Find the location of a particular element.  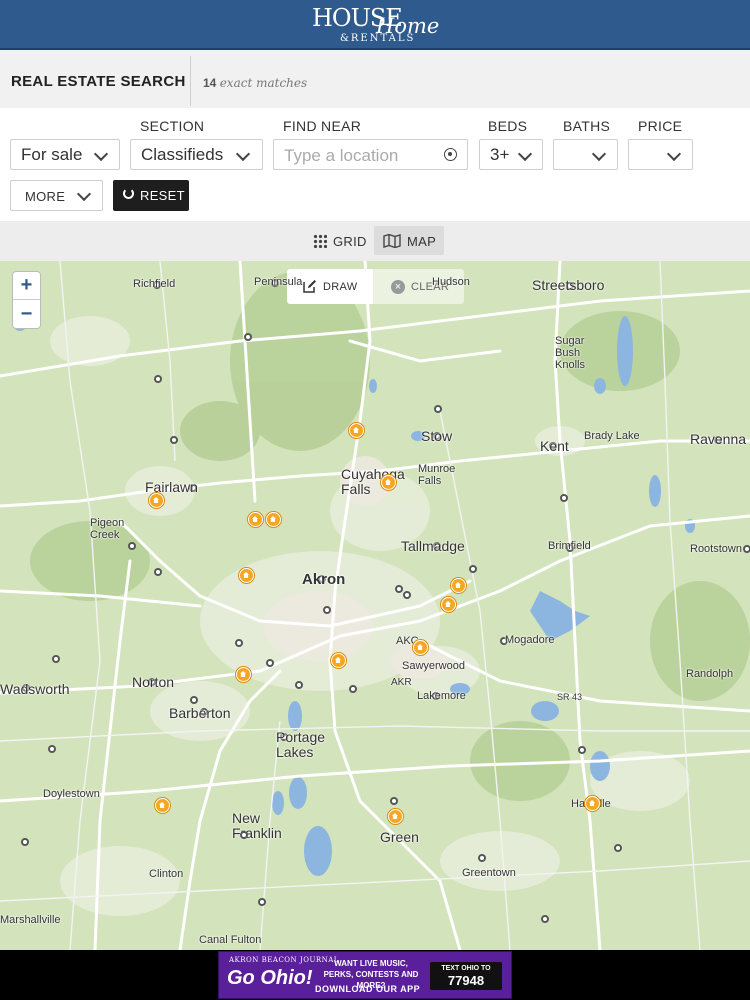

site-header: HOUSE Home &RENTALS is located at coordinates (375, 25).